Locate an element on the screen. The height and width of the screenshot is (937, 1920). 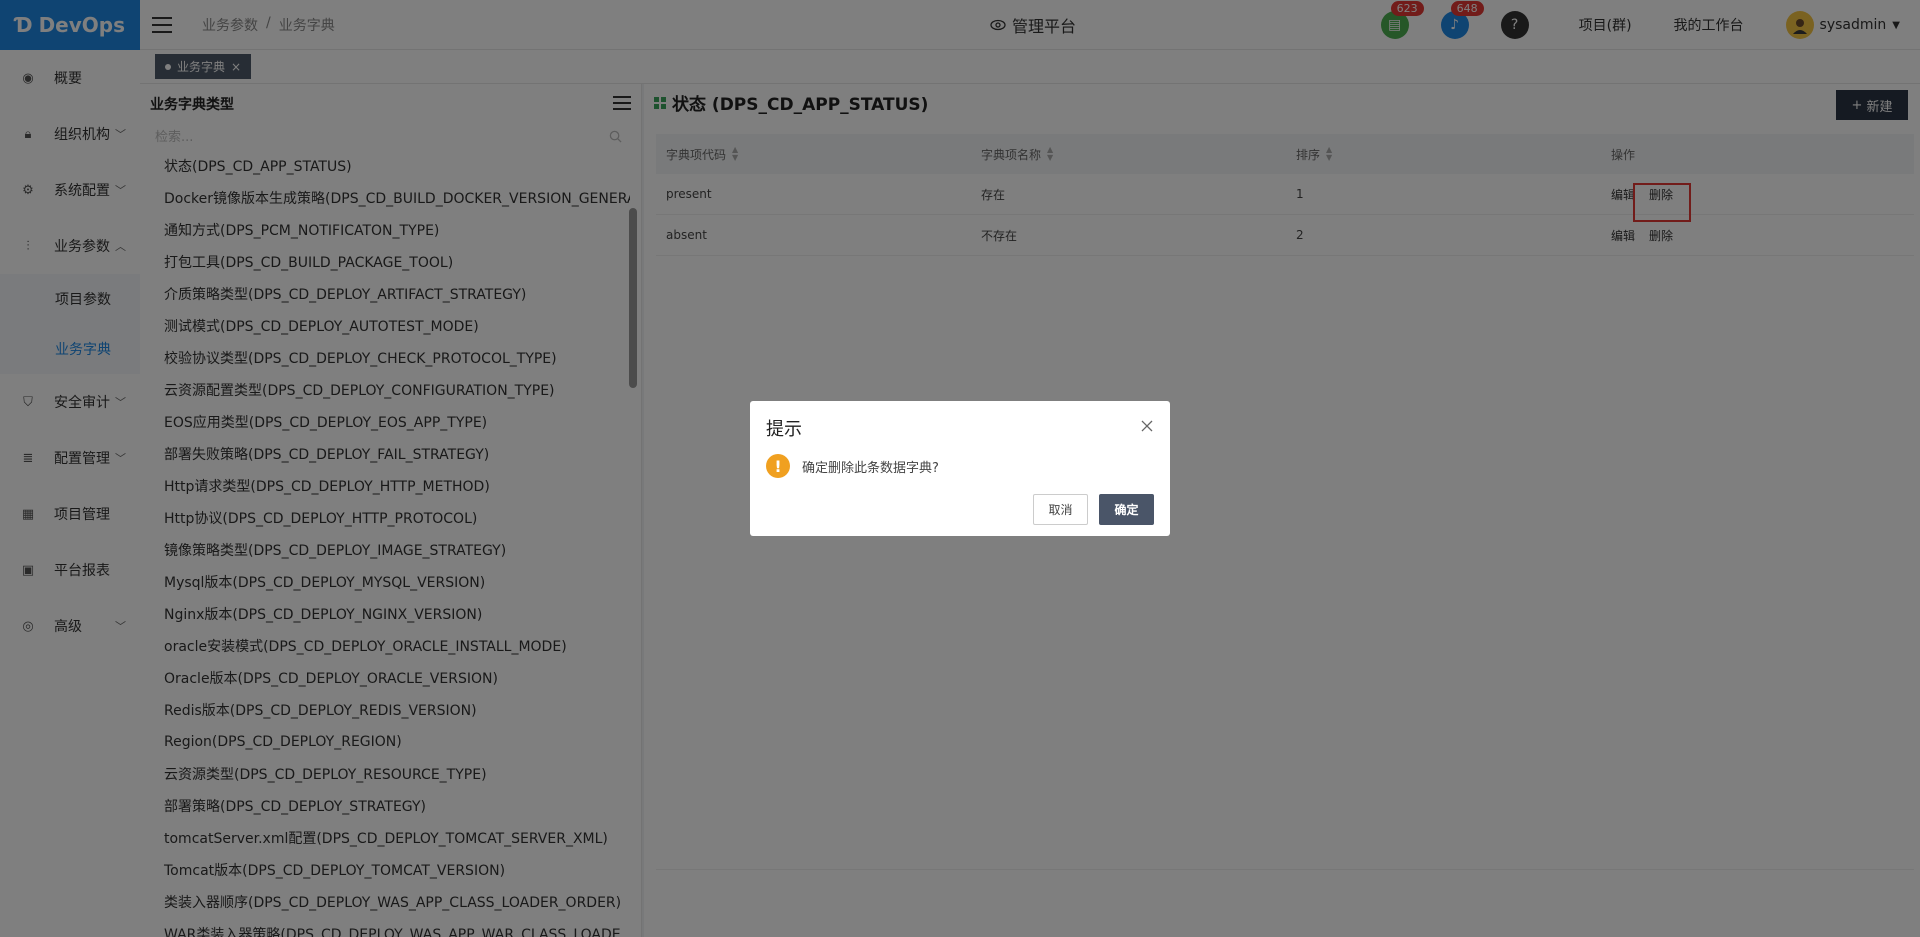
warning-icon: ! is located at coordinates (778, 466).